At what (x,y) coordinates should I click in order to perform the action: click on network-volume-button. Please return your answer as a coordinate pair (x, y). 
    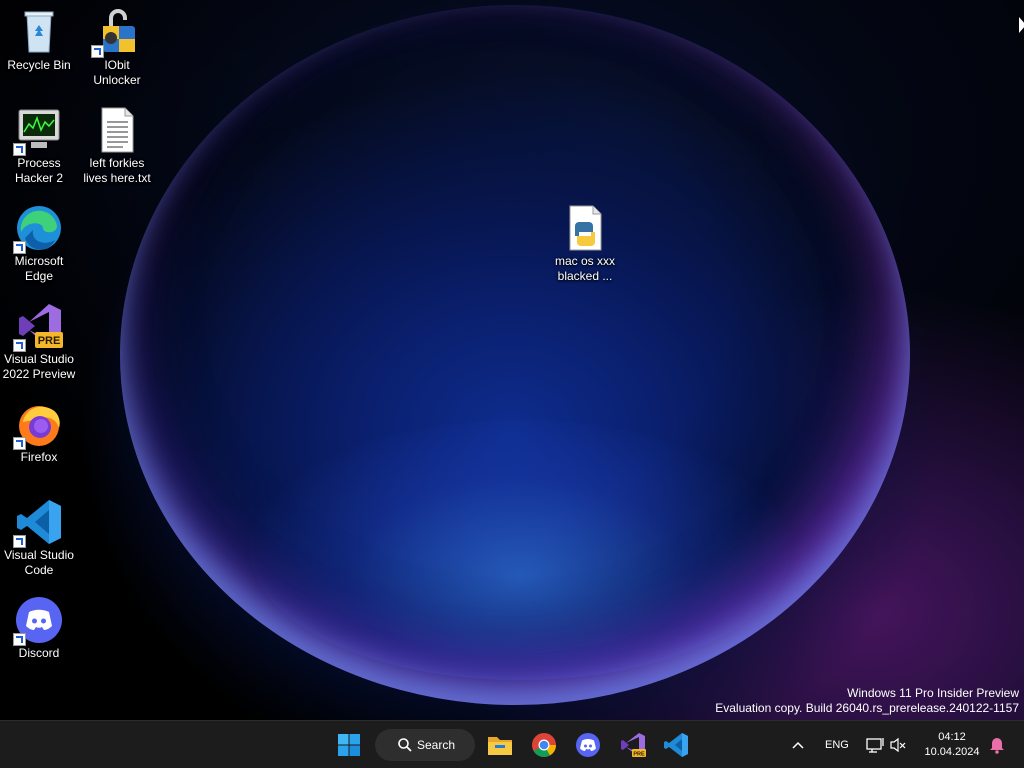
    Looking at the image, I should click on (886, 745).